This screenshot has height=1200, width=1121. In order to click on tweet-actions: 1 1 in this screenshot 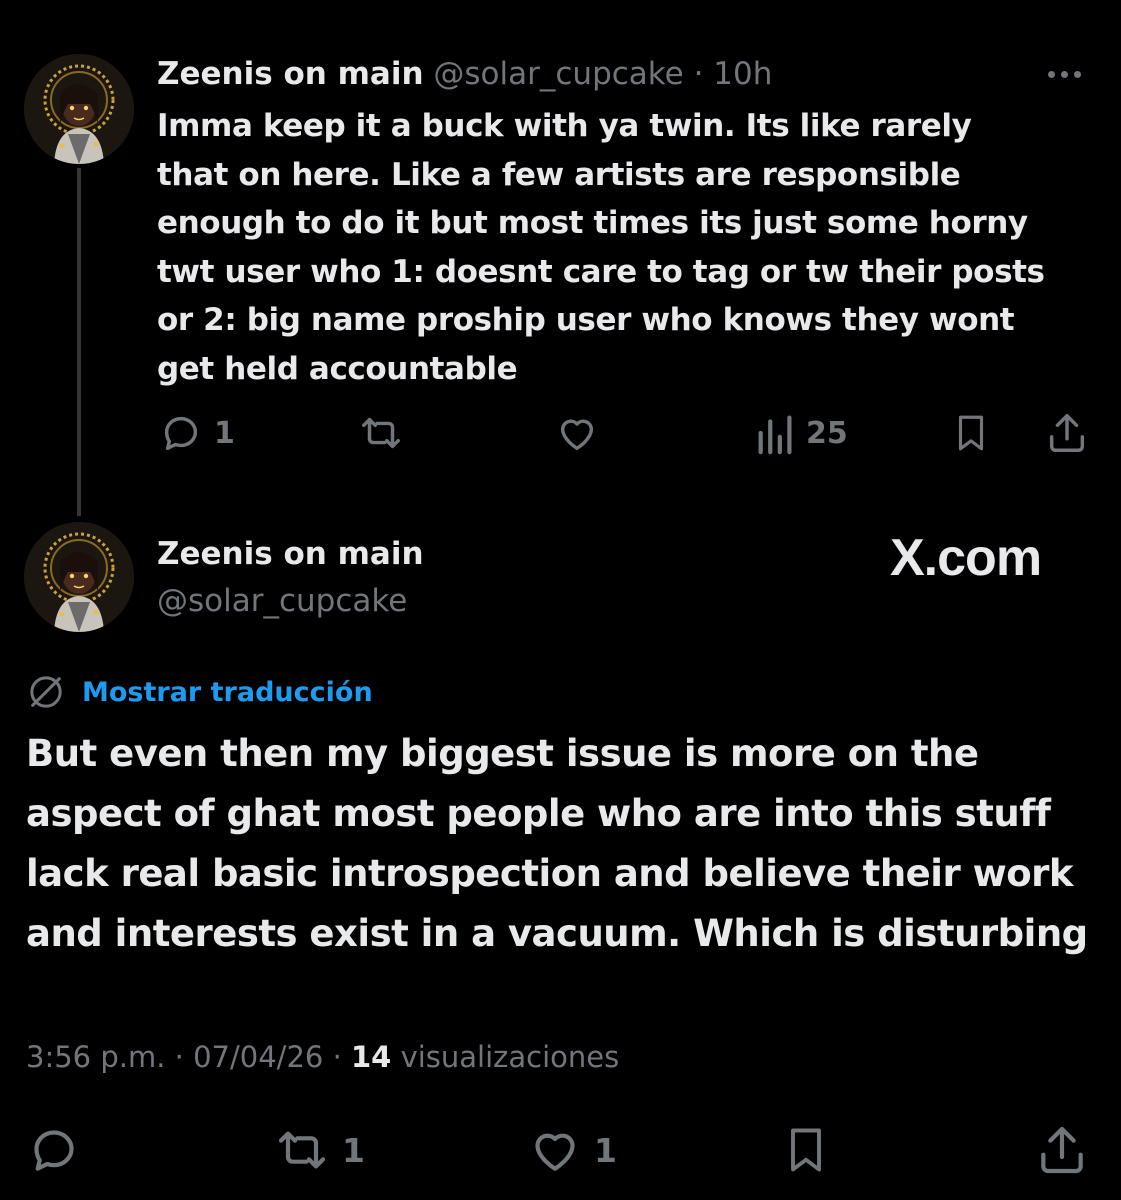, I will do `click(560, 1150)`.